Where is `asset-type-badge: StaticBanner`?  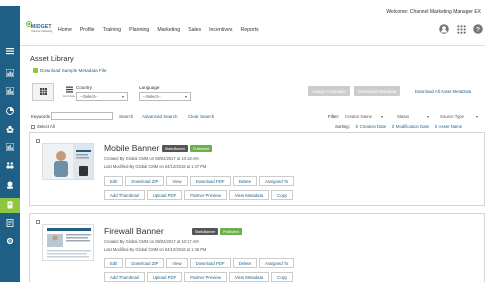
asset-type-badge: StaticBanner is located at coordinates (175, 148).